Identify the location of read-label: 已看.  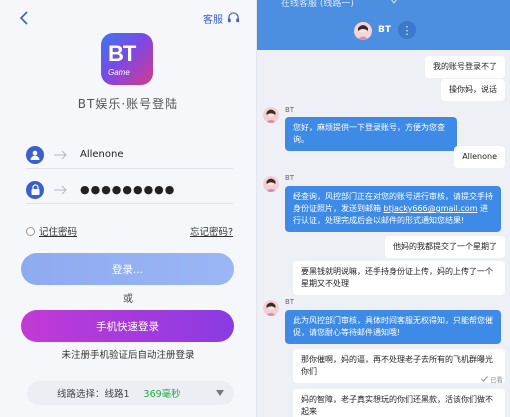
(496, 380).